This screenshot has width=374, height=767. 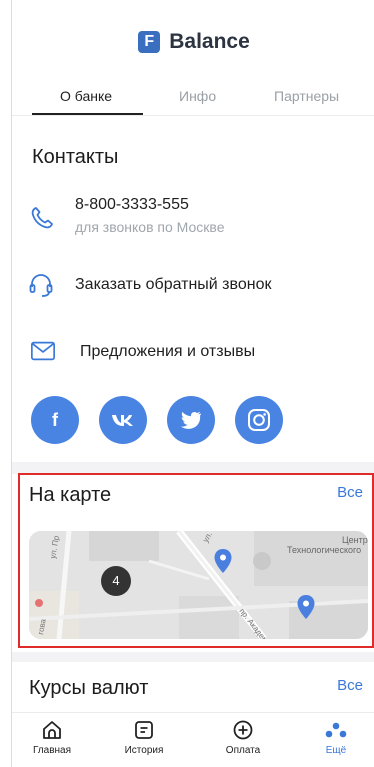 I want to click on nav-more: Ещё, so click(x=336, y=737).